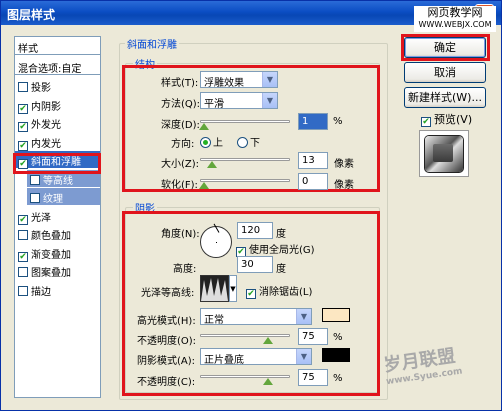 Image resolution: width=502 pixels, height=411 pixels. What do you see at coordinates (57, 105) in the screenshot?
I see `style-item: ✔ 内阴影` at bounding box center [57, 105].